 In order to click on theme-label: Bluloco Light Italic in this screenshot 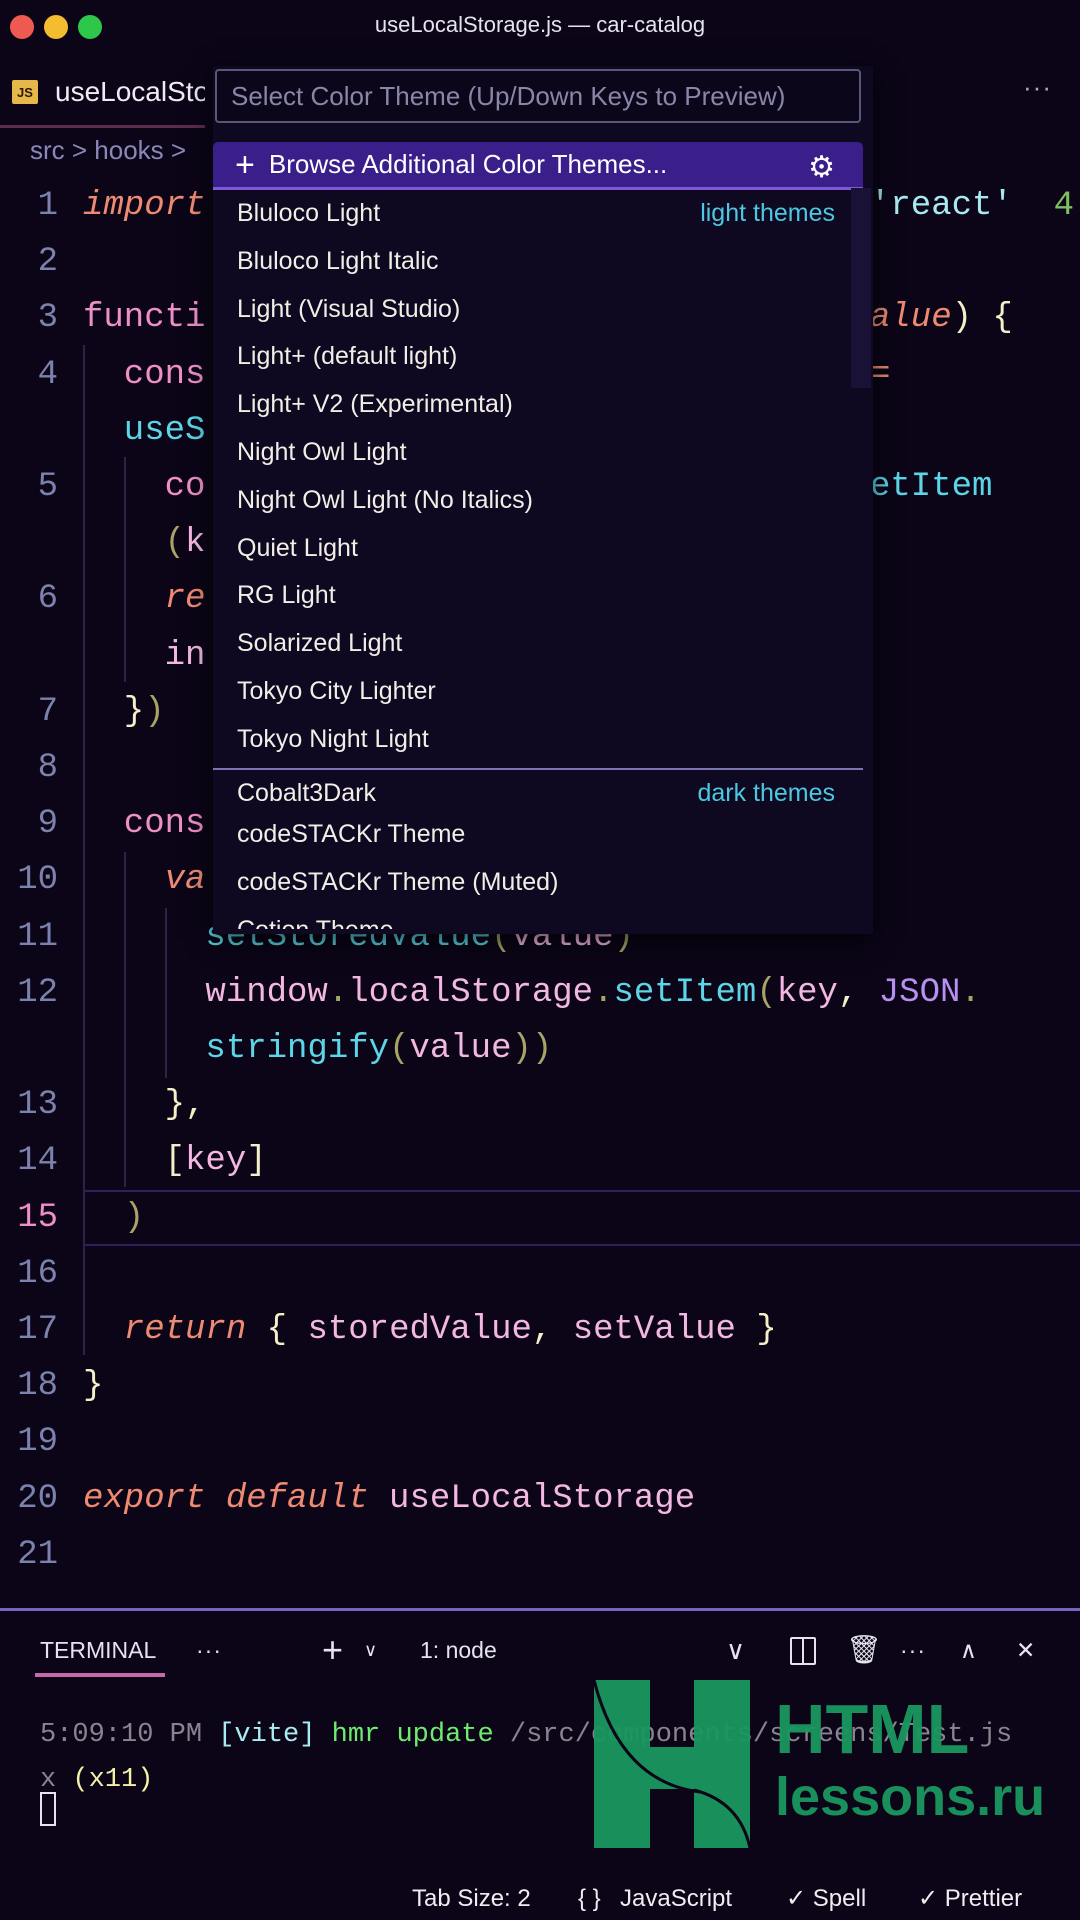, I will do `click(338, 260)`.